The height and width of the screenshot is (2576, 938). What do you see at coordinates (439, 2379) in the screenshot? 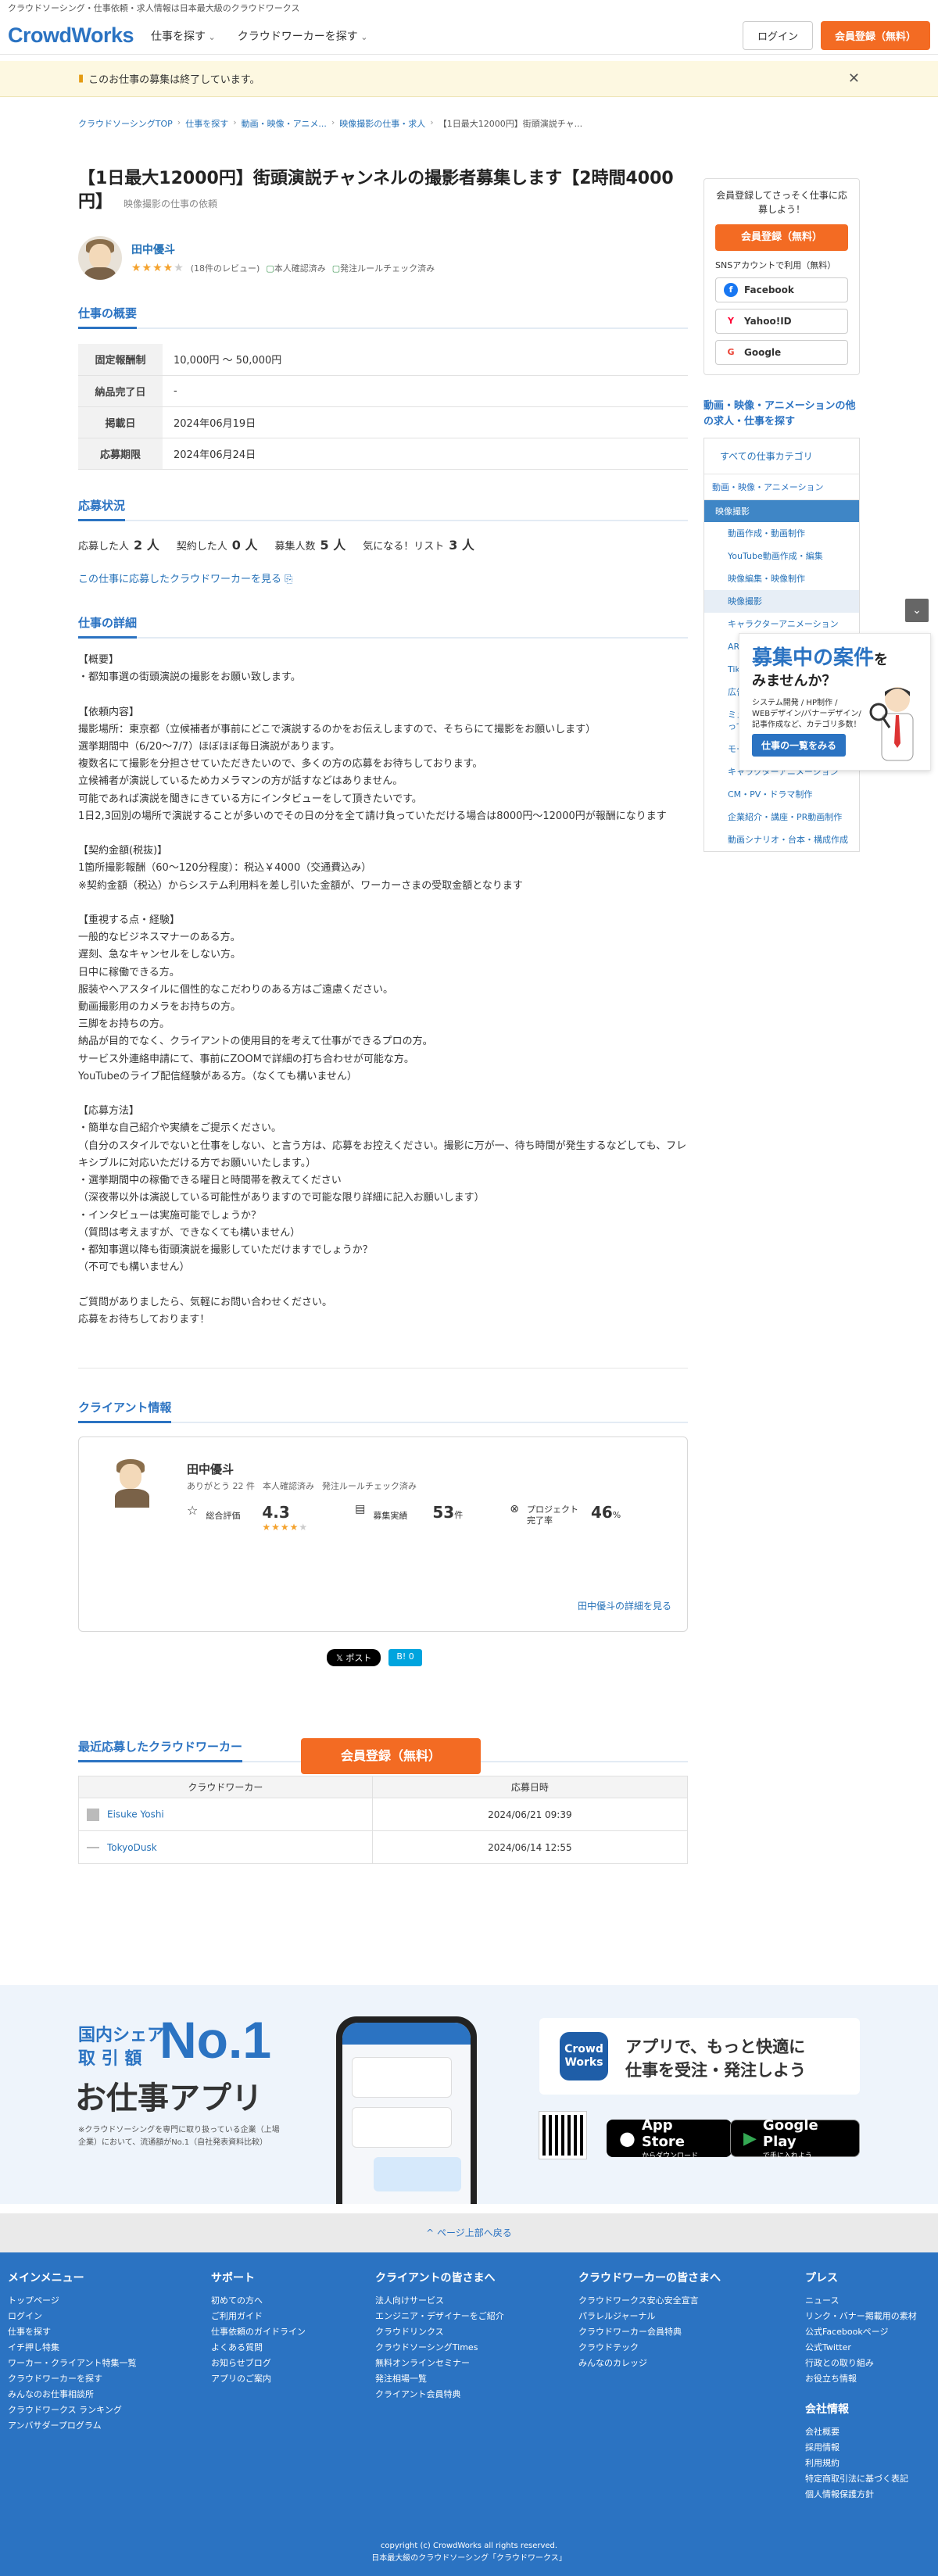
I see `footer-link: 発注相場一覧` at bounding box center [439, 2379].